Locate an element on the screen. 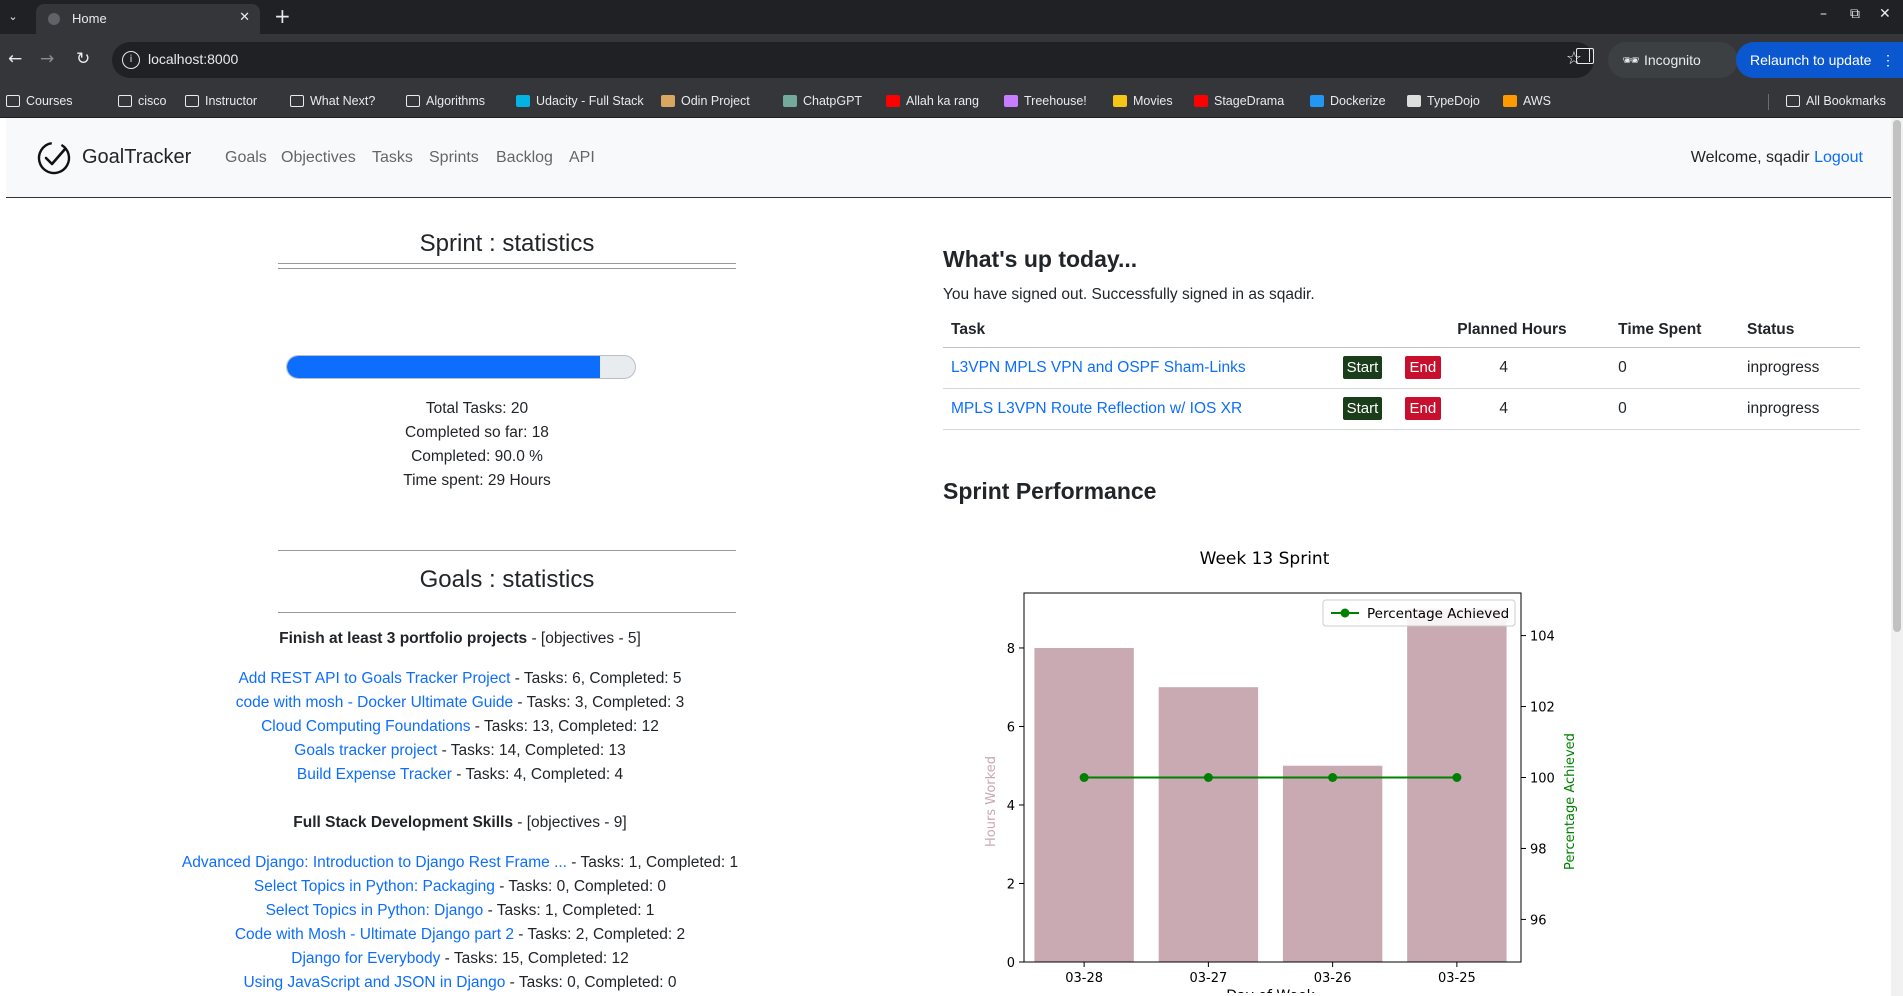  goal-name: Finish at least 3 portfolio projects is located at coordinates (403, 638).